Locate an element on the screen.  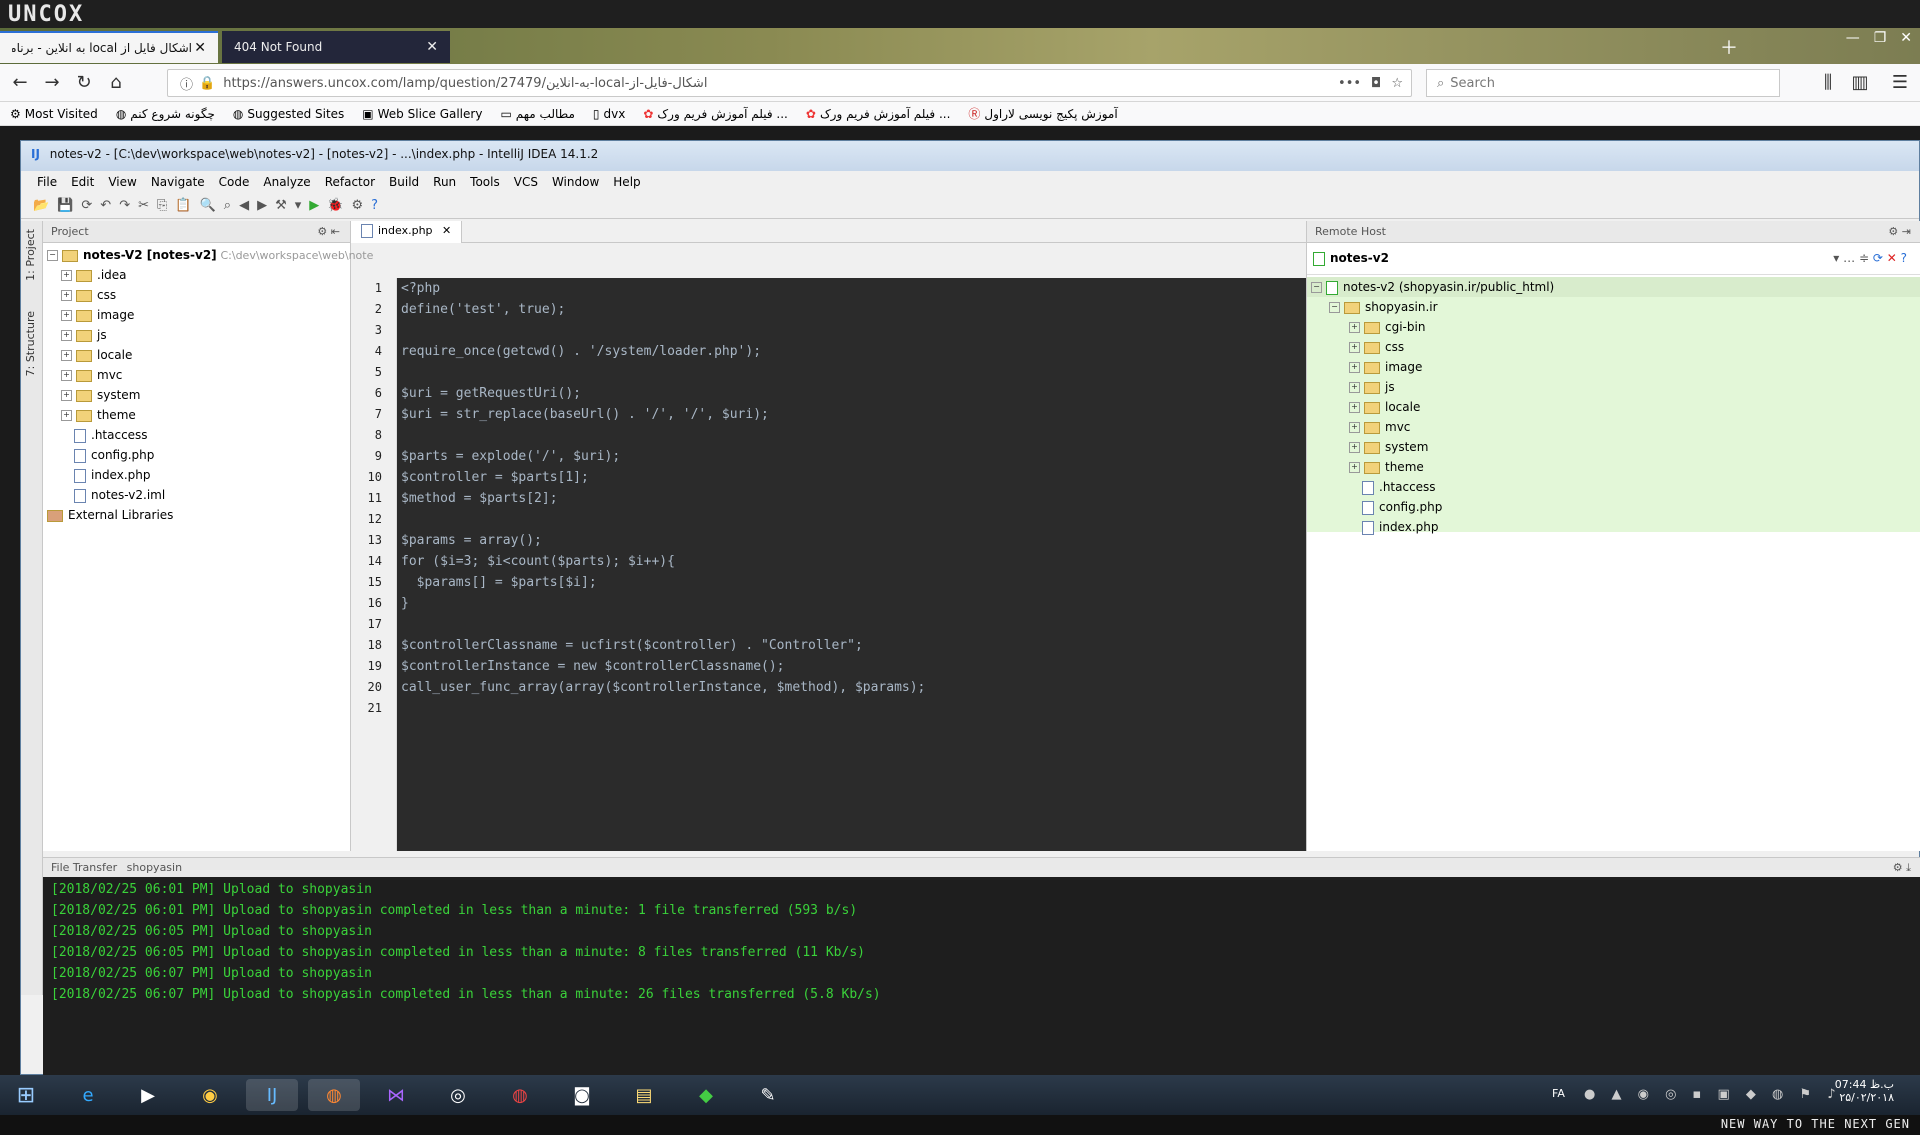
replace-icon: ⌕ is located at coordinates (227, 205).